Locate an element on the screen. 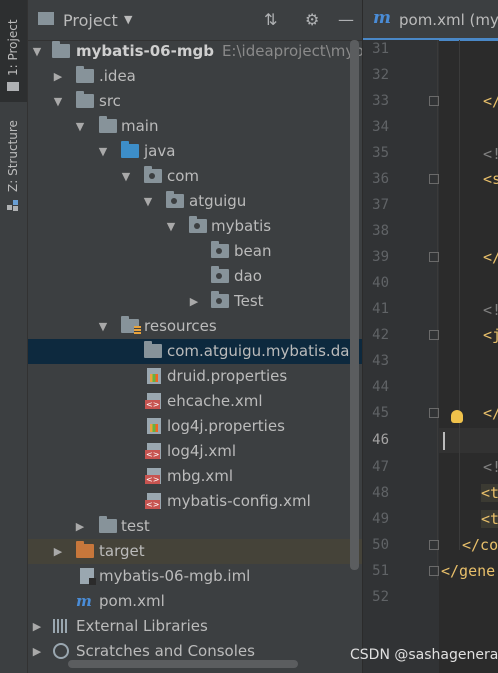 The image size is (498, 673). code-line-41: <! is located at coordinates (490, 310).